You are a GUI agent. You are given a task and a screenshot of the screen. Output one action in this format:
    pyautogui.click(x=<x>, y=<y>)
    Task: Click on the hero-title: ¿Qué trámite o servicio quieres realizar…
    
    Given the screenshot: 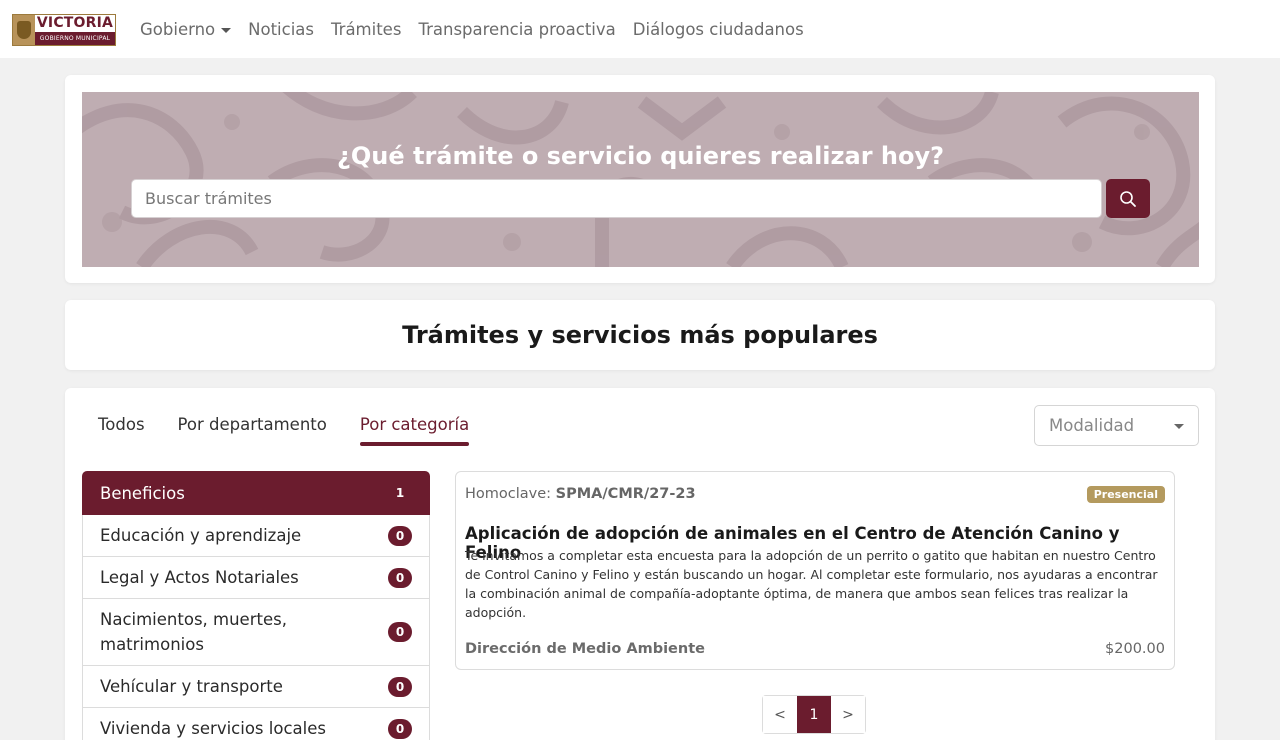 What is the action you would take?
    pyautogui.click(x=640, y=156)
    